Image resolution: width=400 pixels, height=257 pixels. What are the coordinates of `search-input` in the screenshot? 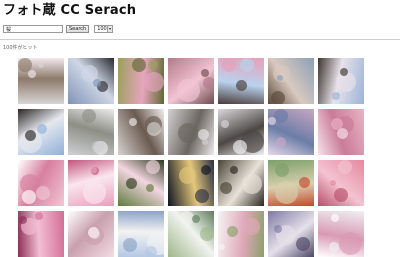 It's located at (33, 29).